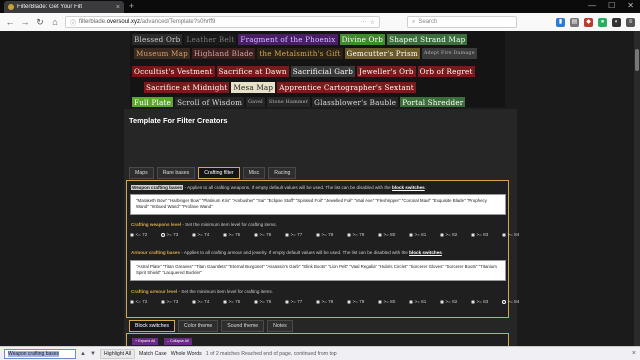 The image size is (640, 360). I want to click on collapse-all-button: – Collapse All, so click(178, 341).